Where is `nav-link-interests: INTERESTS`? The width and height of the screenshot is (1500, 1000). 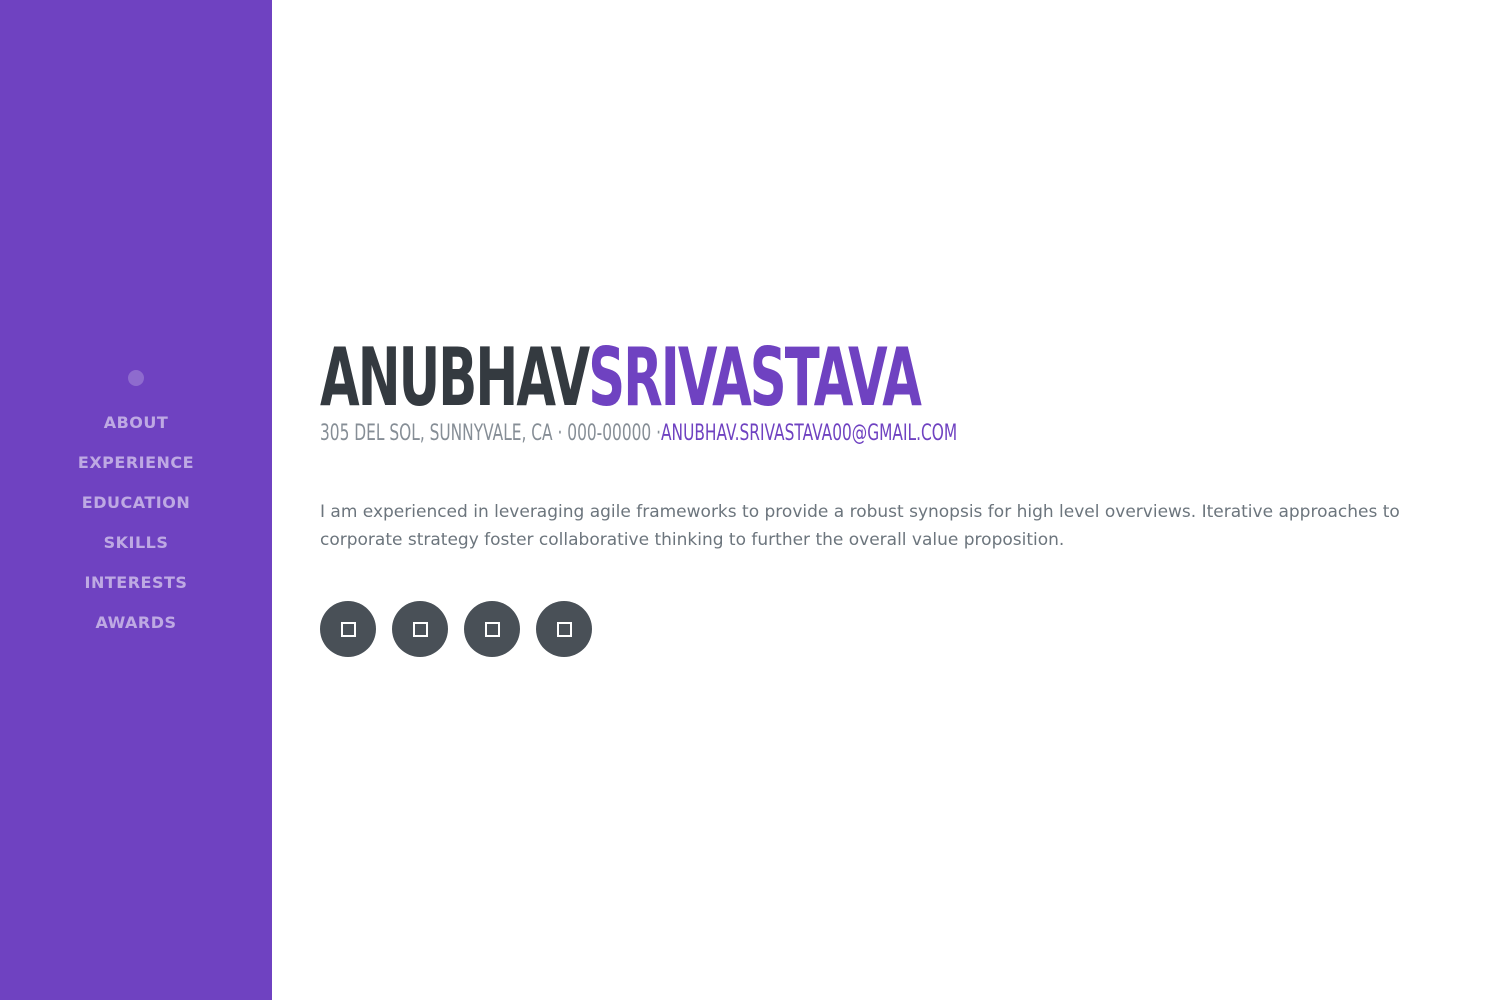 nav-link-interests: INTERESTS is located at coordinates (136, 582).